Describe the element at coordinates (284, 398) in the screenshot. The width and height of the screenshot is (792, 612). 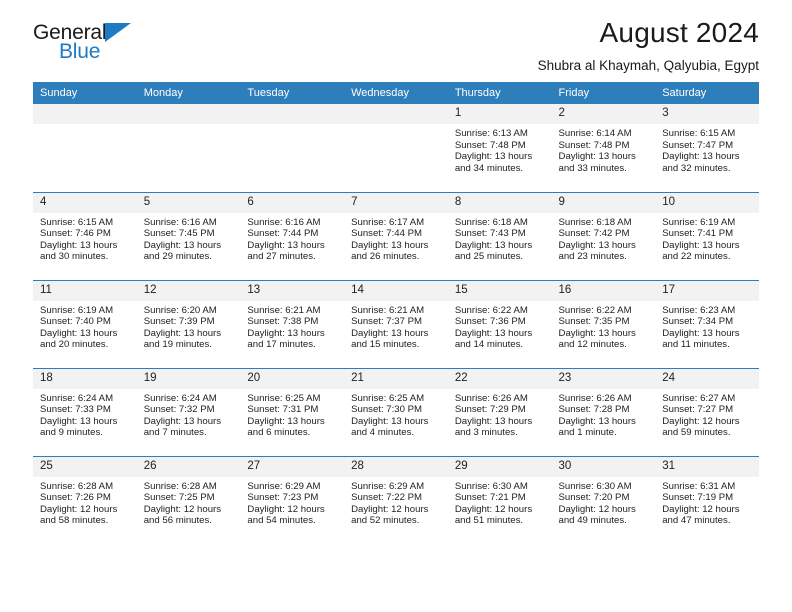
I see `sunrise-text: Sunrise: 6:25 AM` at that location.